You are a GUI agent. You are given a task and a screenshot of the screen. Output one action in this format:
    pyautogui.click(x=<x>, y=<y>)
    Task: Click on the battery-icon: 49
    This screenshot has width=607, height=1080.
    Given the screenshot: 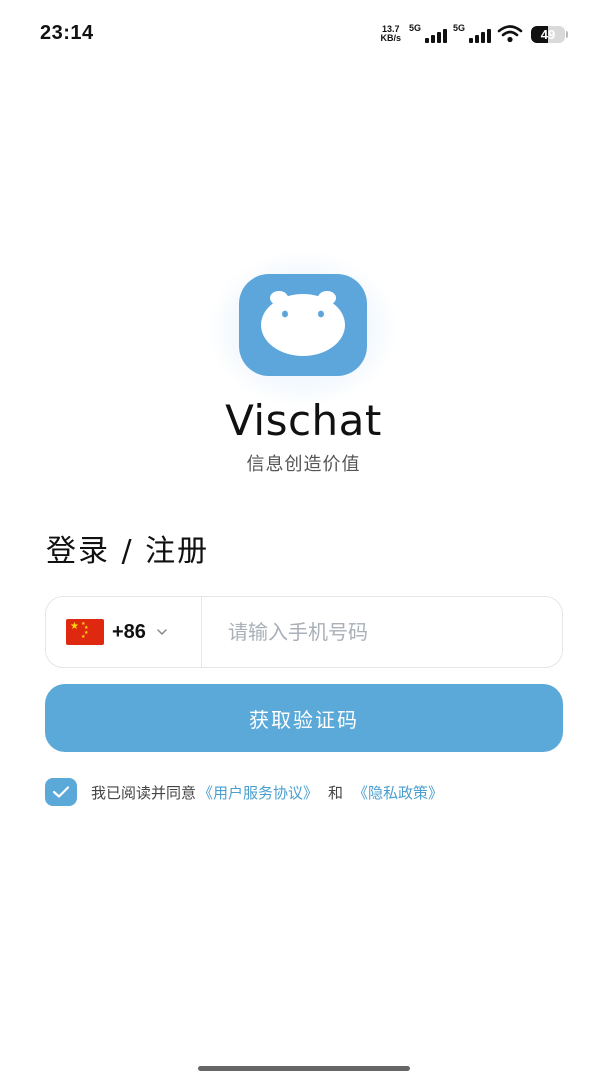 What is the action you would take?
    pyautogui.click(x=549, y=34)
    